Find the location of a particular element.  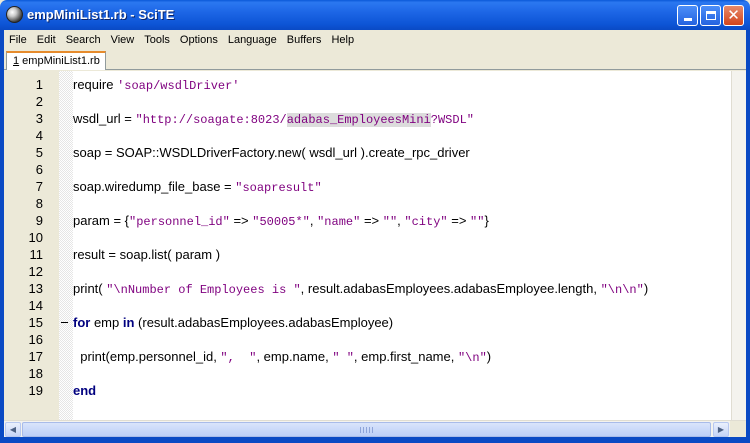

arrow-left-icon: ◀ is located at coordinates (13, 429).